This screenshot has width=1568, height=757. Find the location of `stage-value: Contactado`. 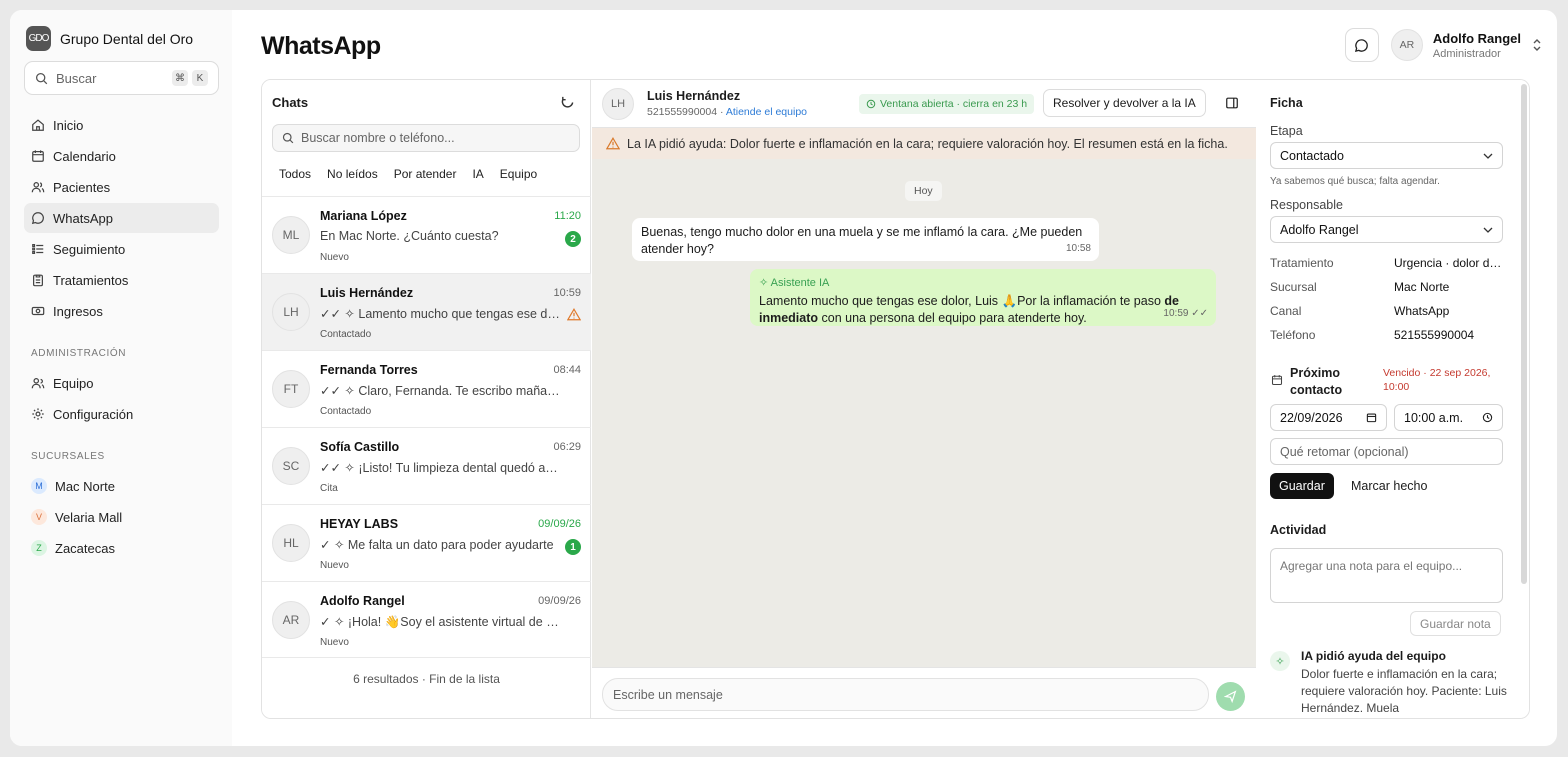

stage-value: Contactado is located at coordinates (1312, 155).